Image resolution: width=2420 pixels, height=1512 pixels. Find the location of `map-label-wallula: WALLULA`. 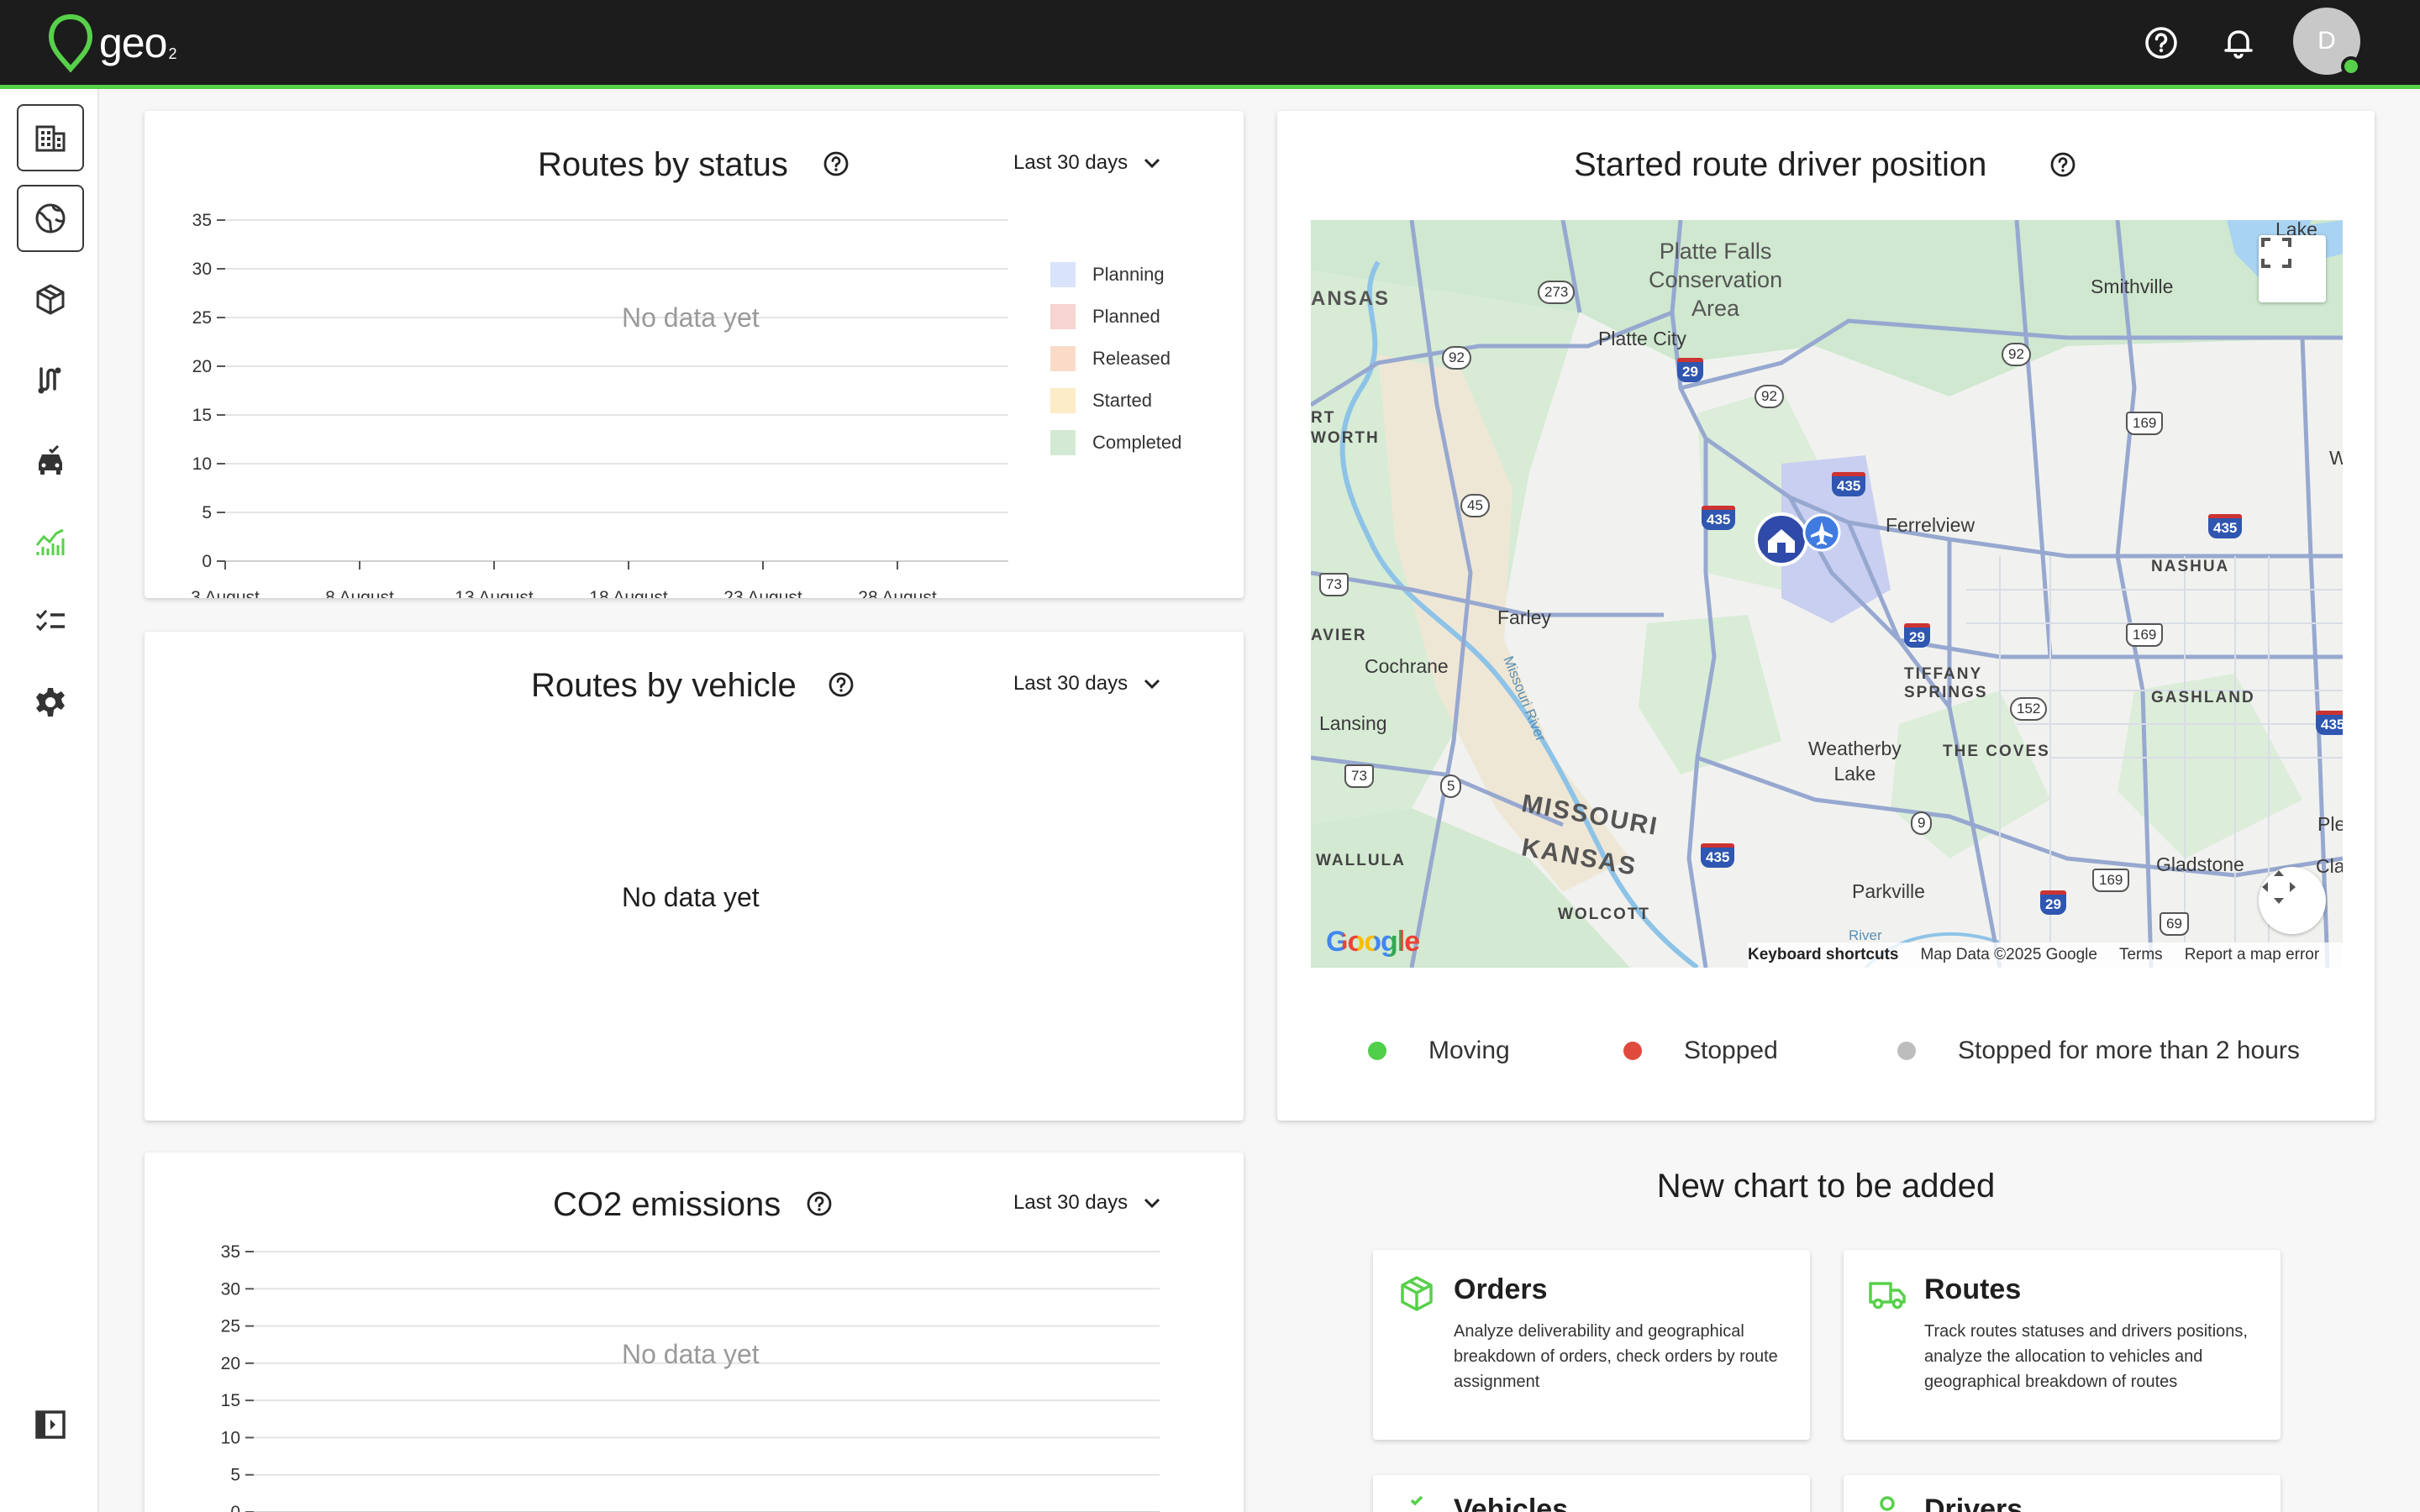

map-label-wallula: WALLULA is located at coordinates (1361, 860).